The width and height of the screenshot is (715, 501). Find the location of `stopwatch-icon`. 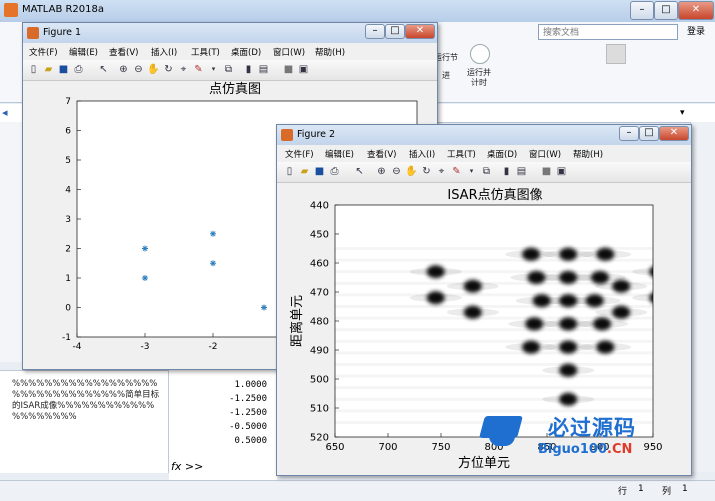

stopwatch-icon is located at coordinates (480, 54).